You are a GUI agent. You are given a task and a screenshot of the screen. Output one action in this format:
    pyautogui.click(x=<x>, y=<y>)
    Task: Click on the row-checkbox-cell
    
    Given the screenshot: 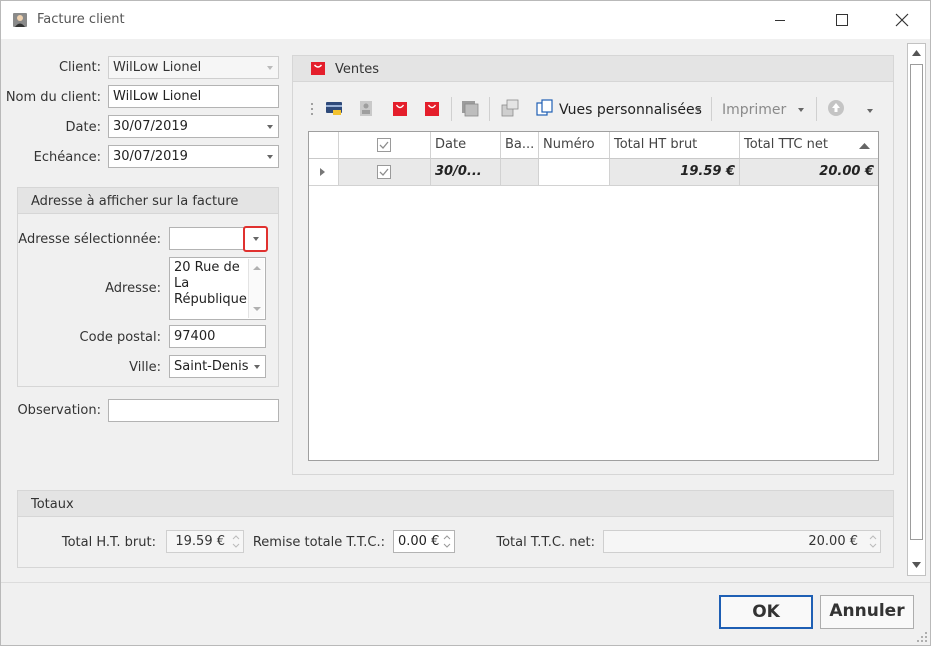 What is the action you would take?
    pyautogui.click(x=385, y=172)
    